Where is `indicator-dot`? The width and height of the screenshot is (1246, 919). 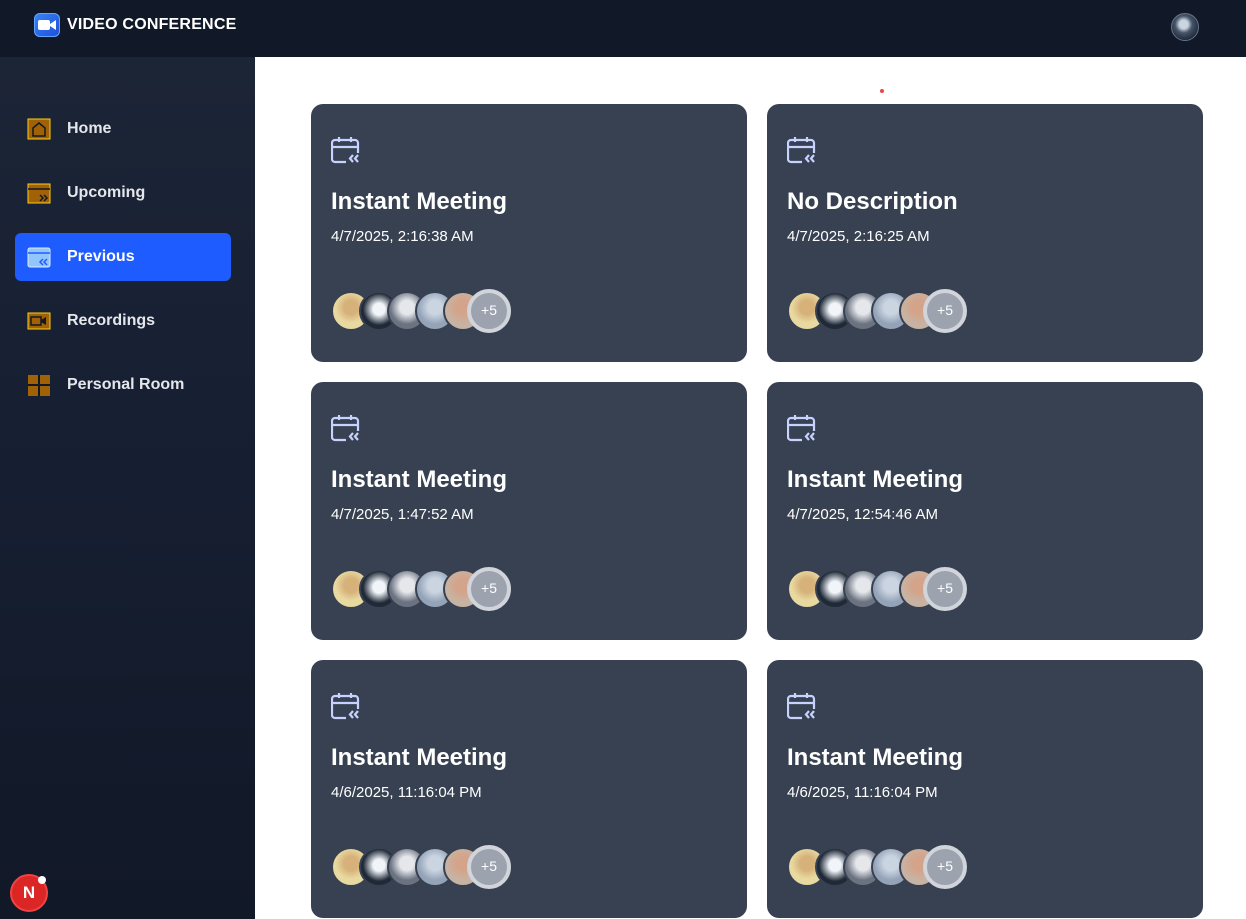 indicator-dot is located at coordinates (882, 91).